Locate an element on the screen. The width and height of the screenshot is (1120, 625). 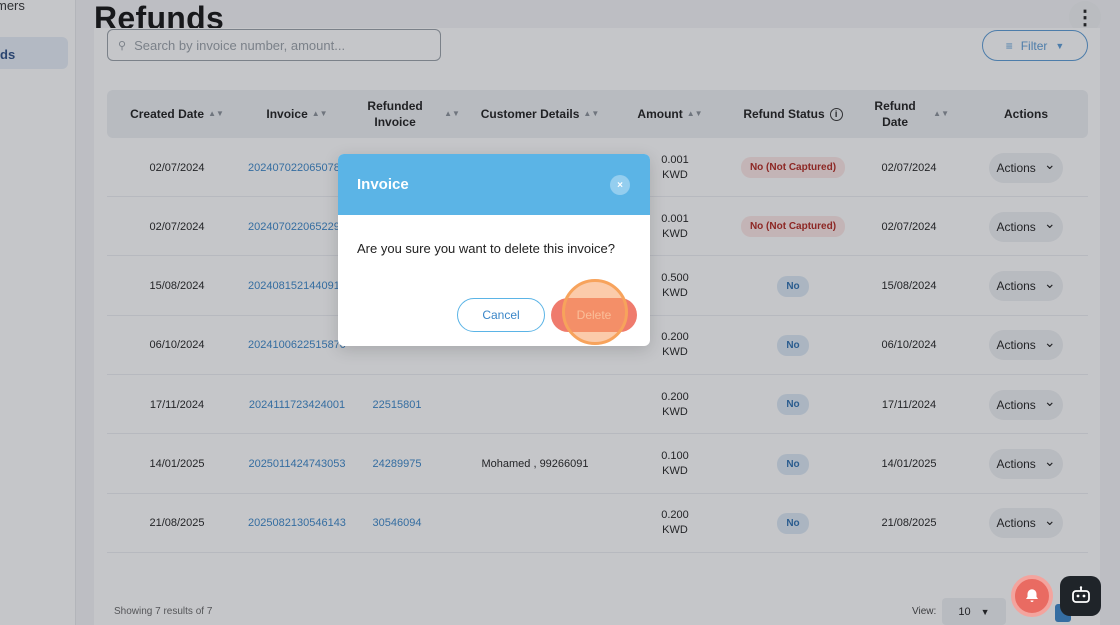
chat-bot-icon is located at coordinates (1080, 594).